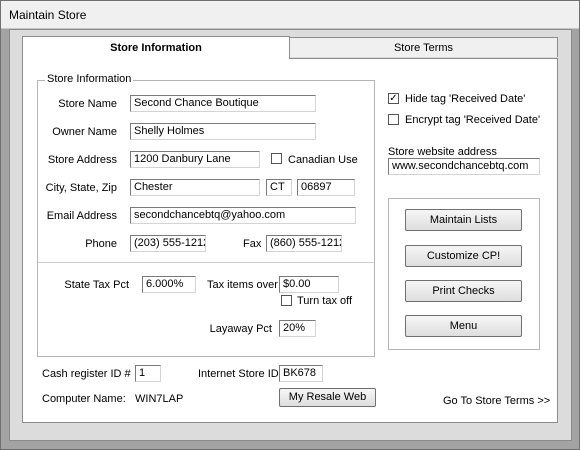  What do you see at coordinates (463, 291) in the screenshot?
I see `print-checks-button: Print Checks` at bounding box center [463, 291].